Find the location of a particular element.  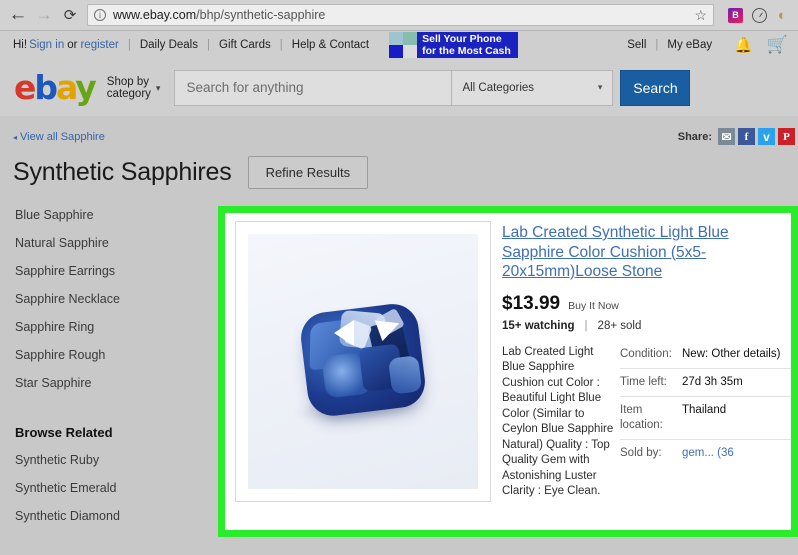

share-label: Share: is located at coordinates (694, 136).